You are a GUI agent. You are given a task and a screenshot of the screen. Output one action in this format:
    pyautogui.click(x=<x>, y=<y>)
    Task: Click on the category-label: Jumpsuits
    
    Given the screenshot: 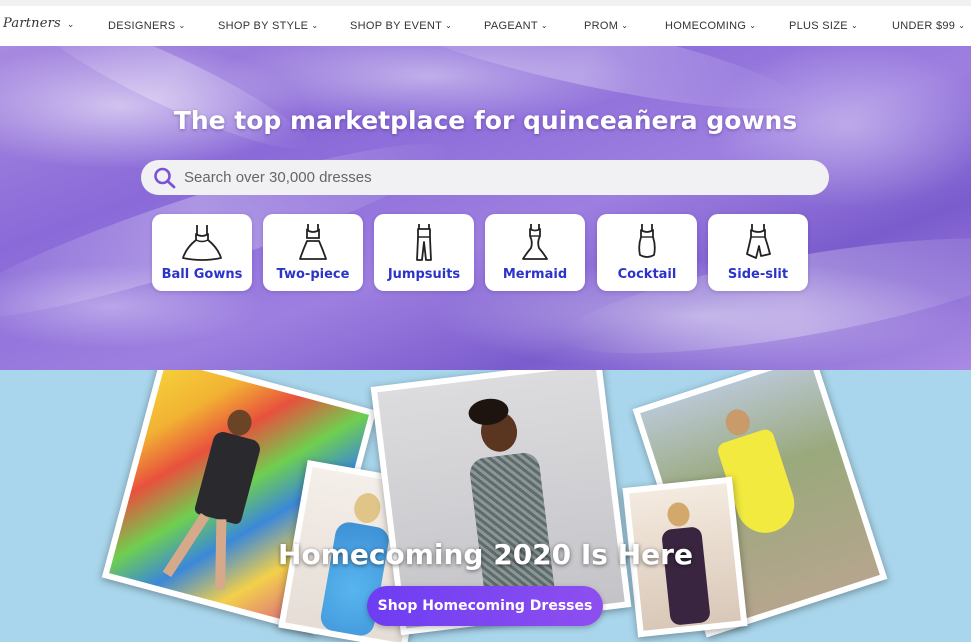 What is the action you would take?
    pyautogui.click(x=424, y=274)
    